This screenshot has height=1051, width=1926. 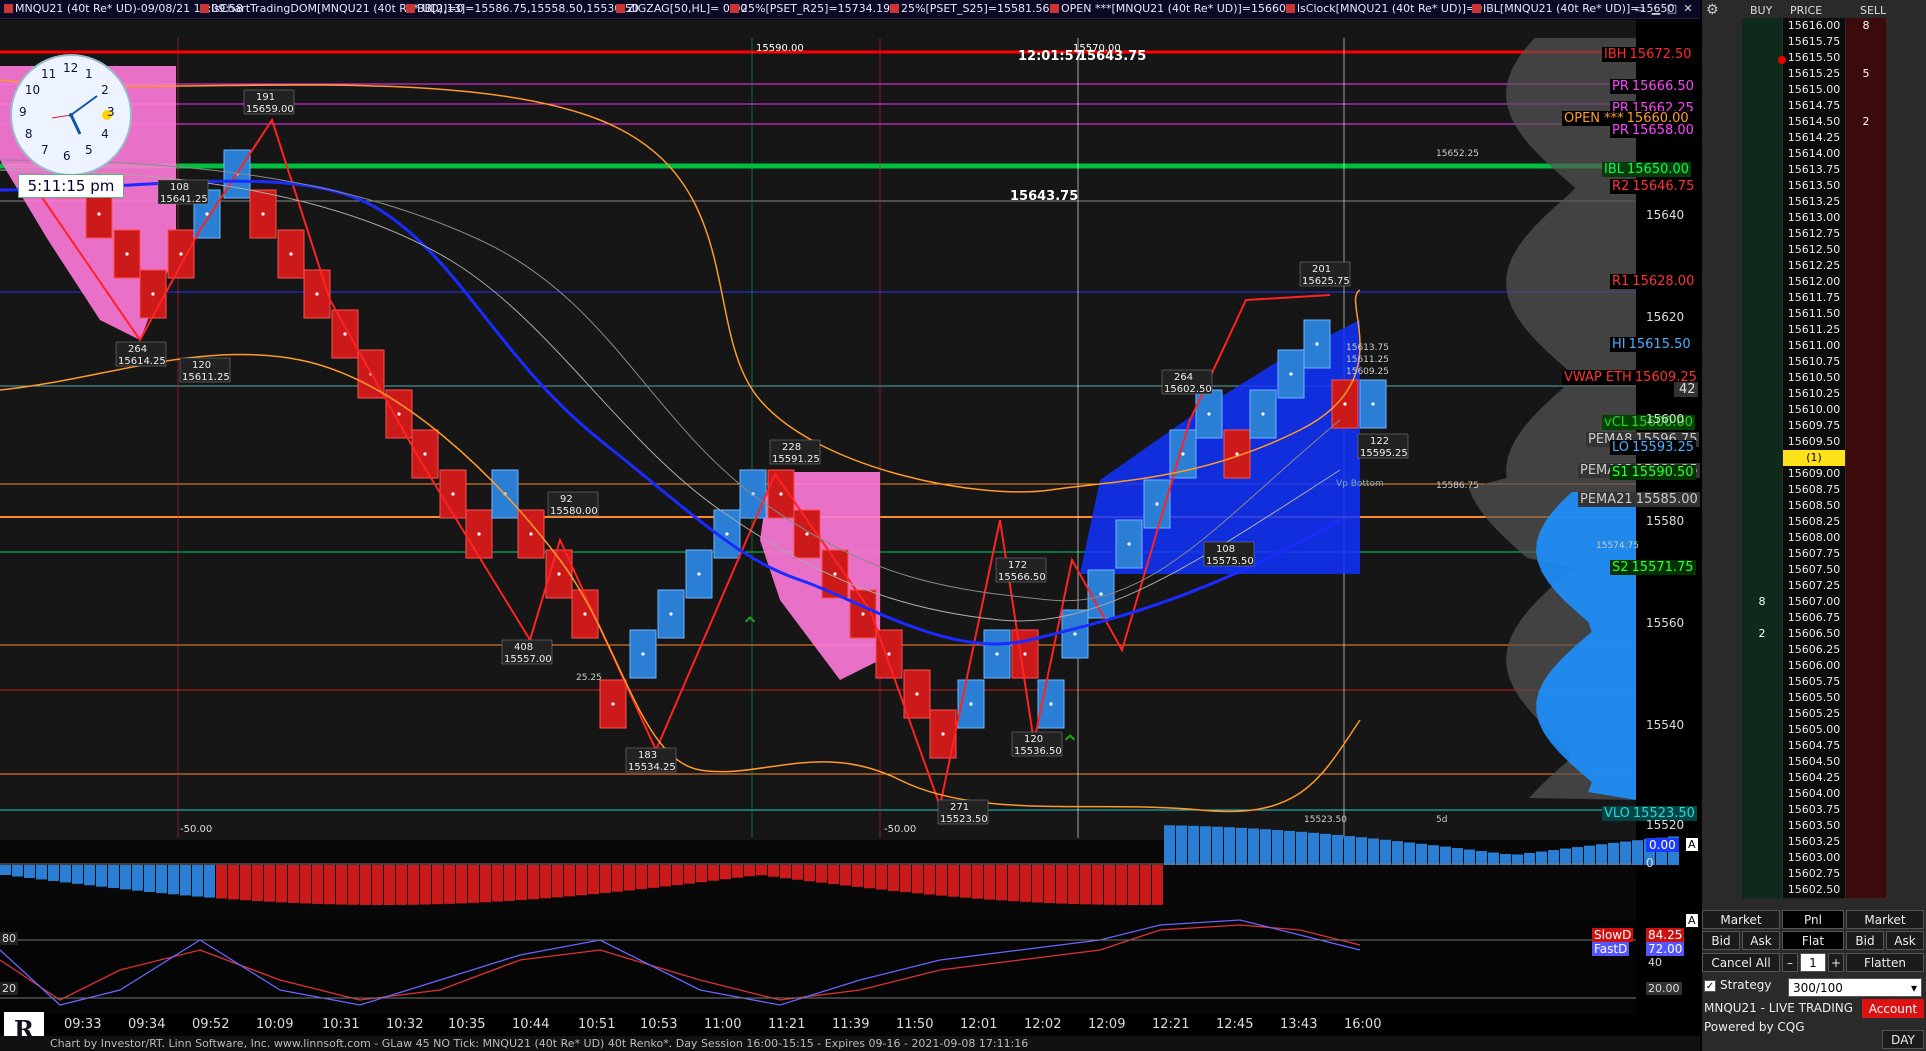 What do you see at coordinates (1814, 570) in the screenshot?
I see `dom-row: 15607.50` at bounding box center [1814, 570].